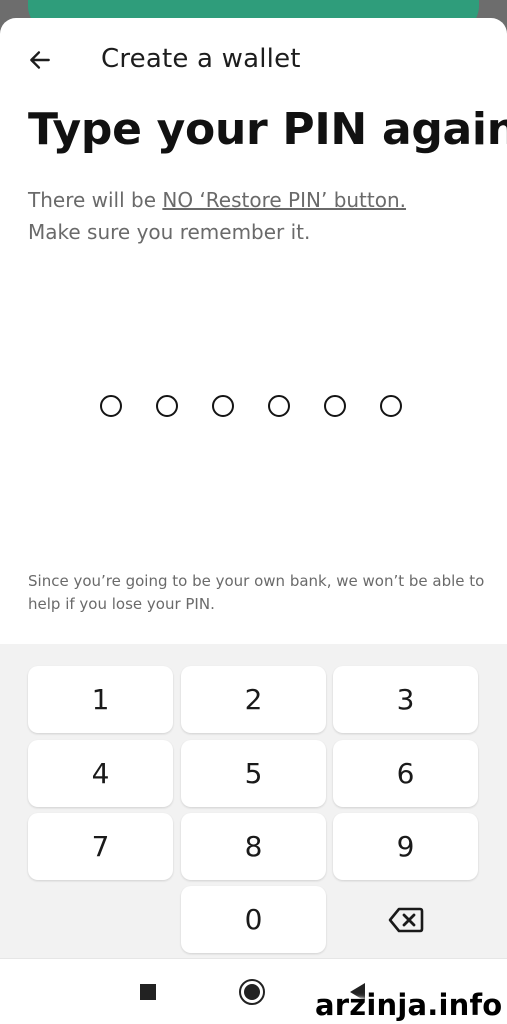 The image size is (507, 1024). I want to click on key-9: 9, so click(405, 846).